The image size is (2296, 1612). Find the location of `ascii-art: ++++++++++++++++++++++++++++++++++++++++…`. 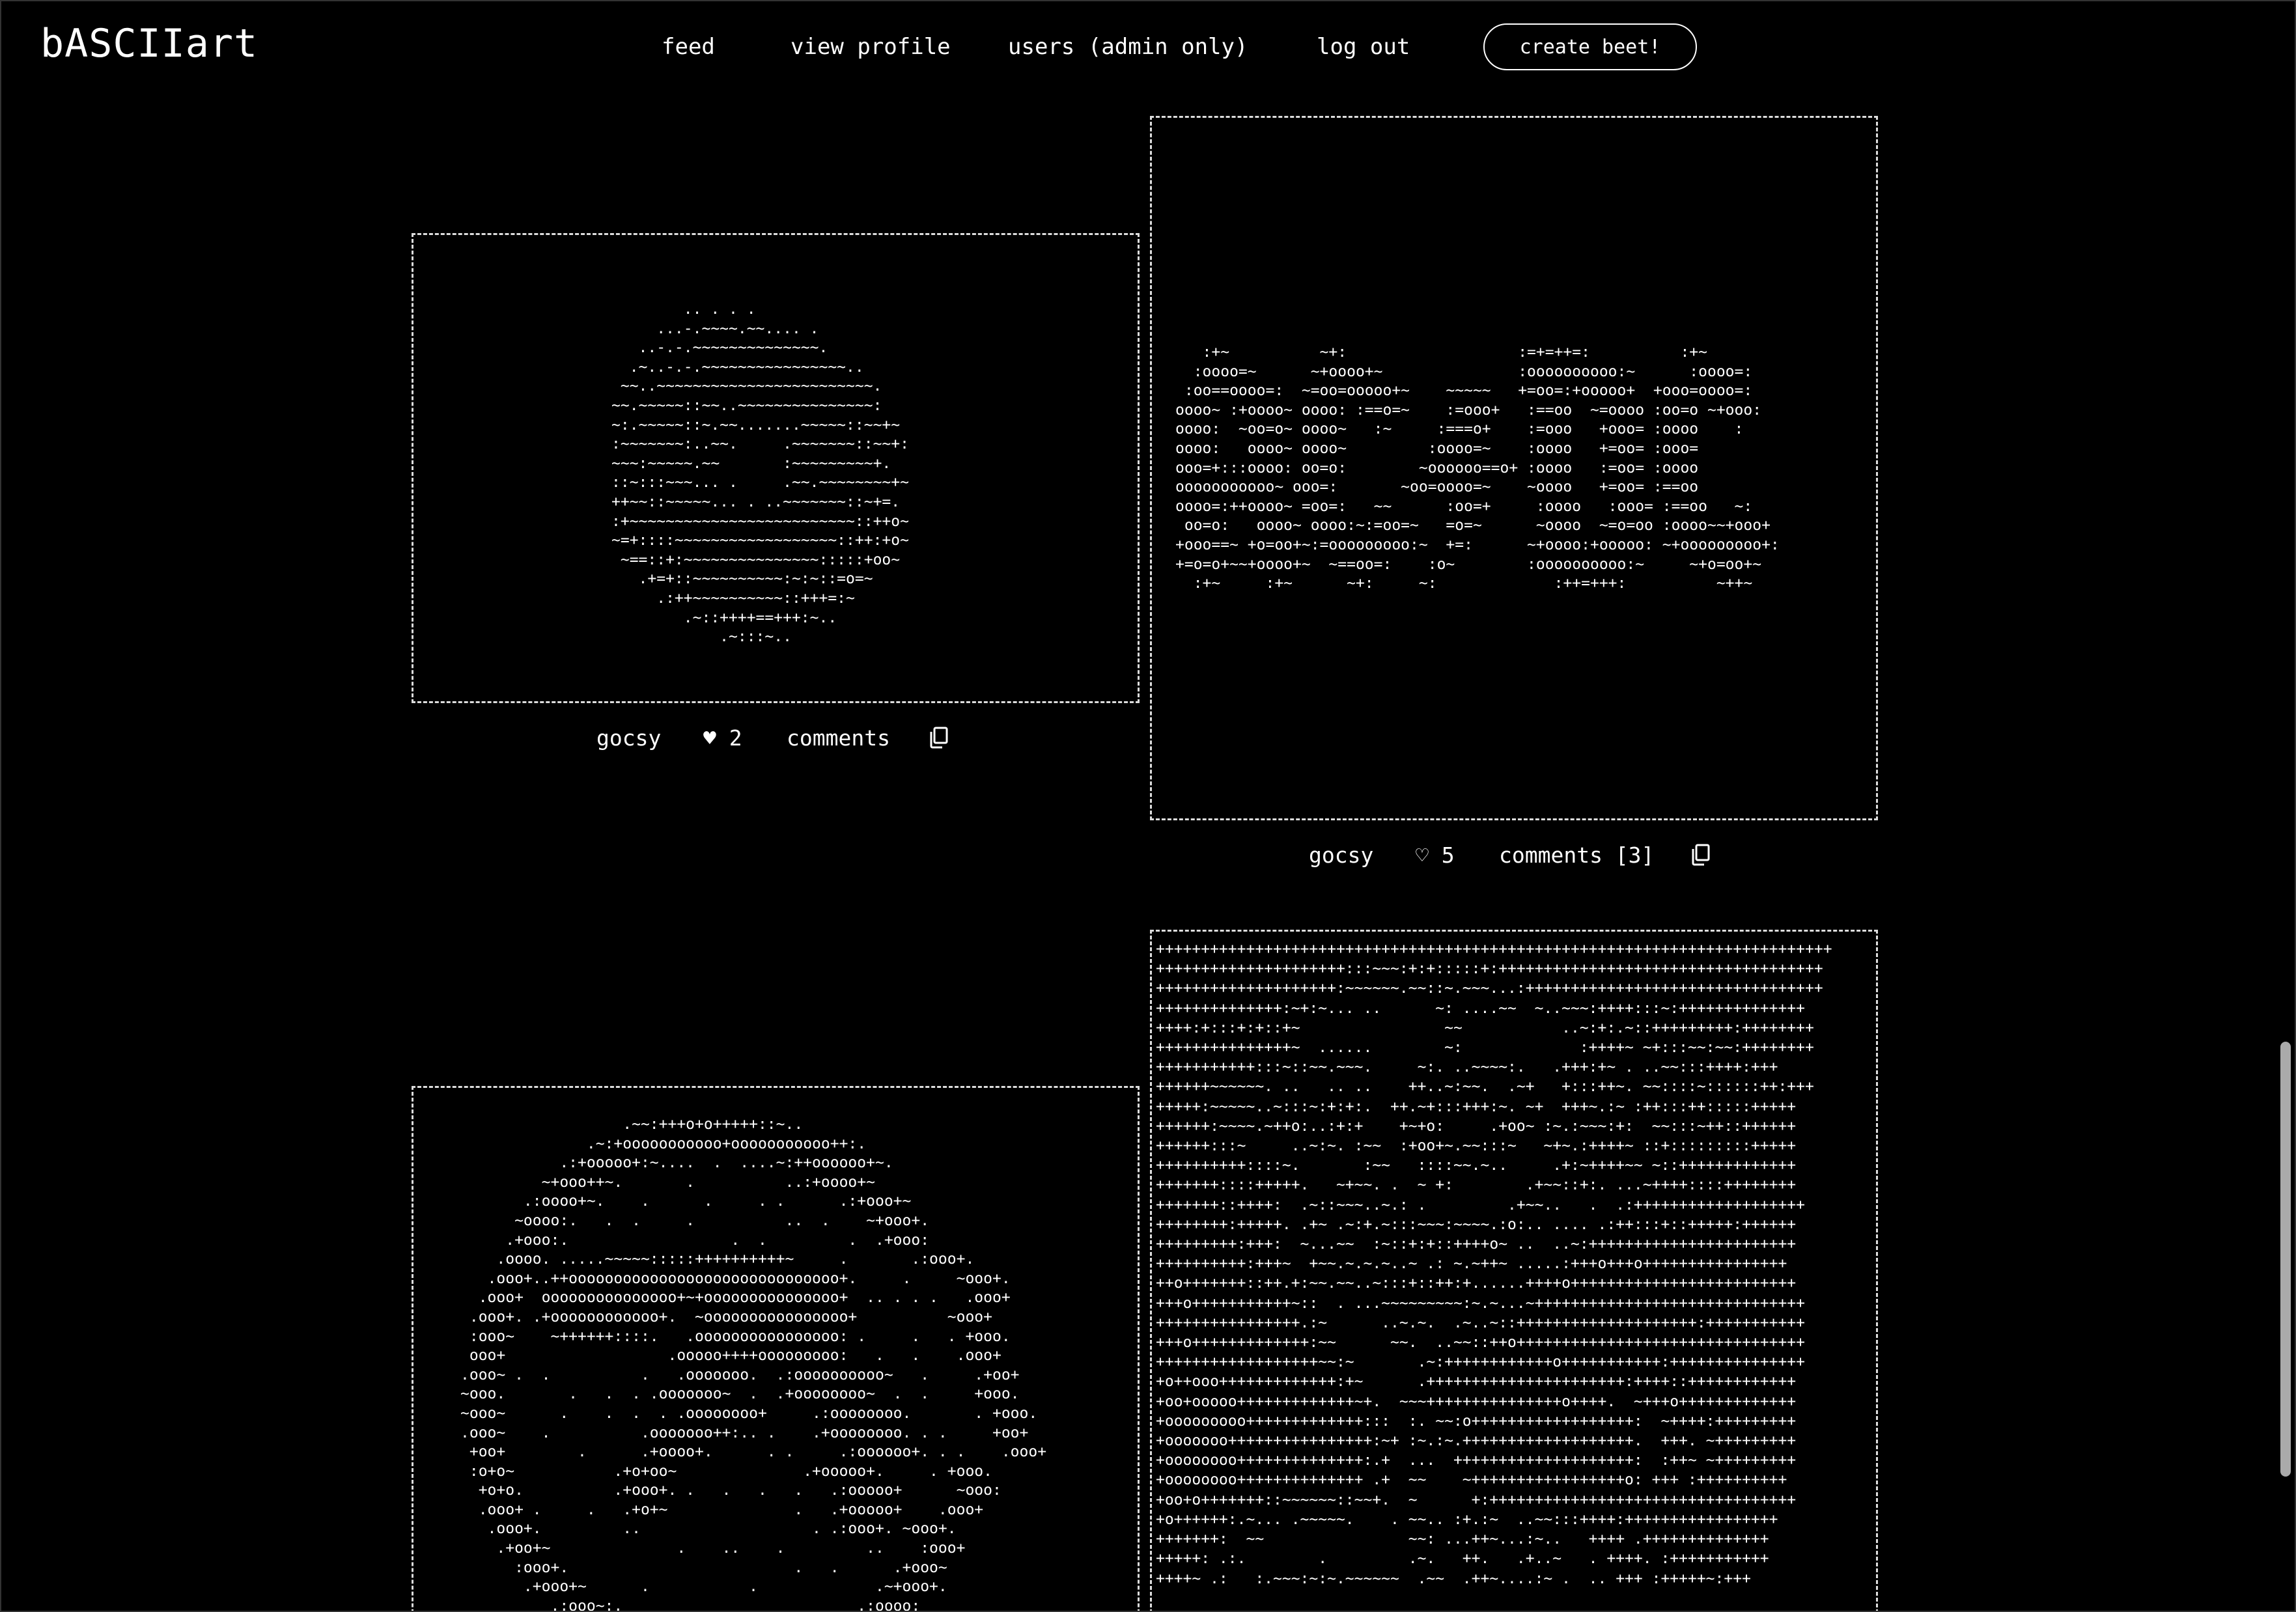

ascii-art: ++++++++++++++++++++++++++++++++++++++++… is located at coordinates (1494, 1264).